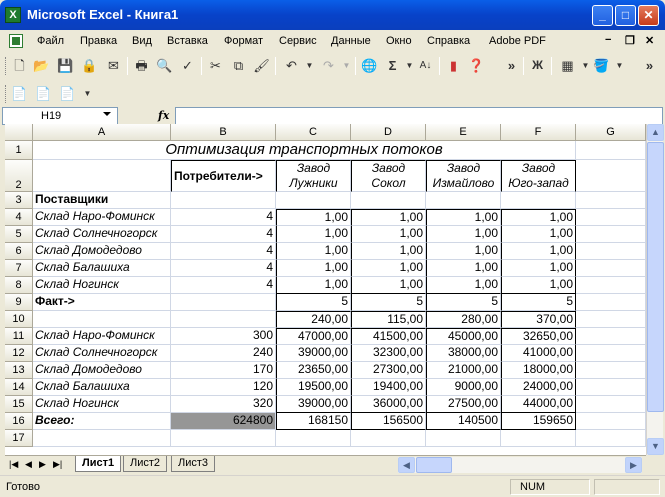 The image size is (665, 497). I want to click on cost-cell: 36000,00, so click(388, 404).